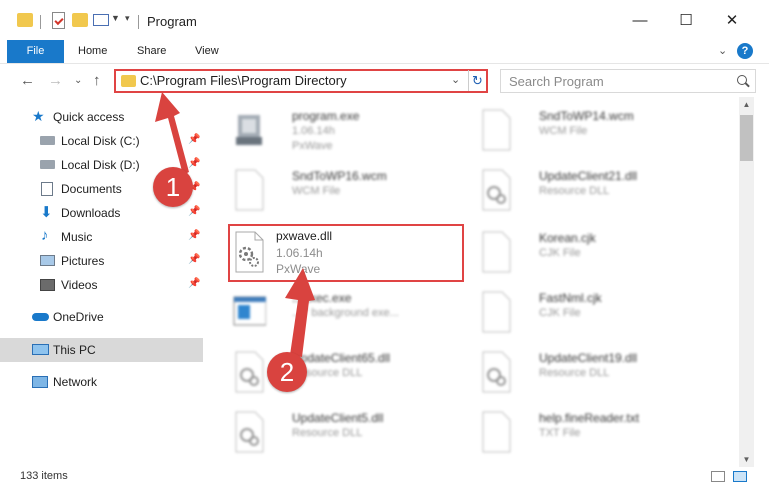 The width and height of the screenshot is (769, 503). What do you see at coordinates (173, 187) in the screenshot?
I see `step-1-badge: 1` at bounding box center [173, 187].